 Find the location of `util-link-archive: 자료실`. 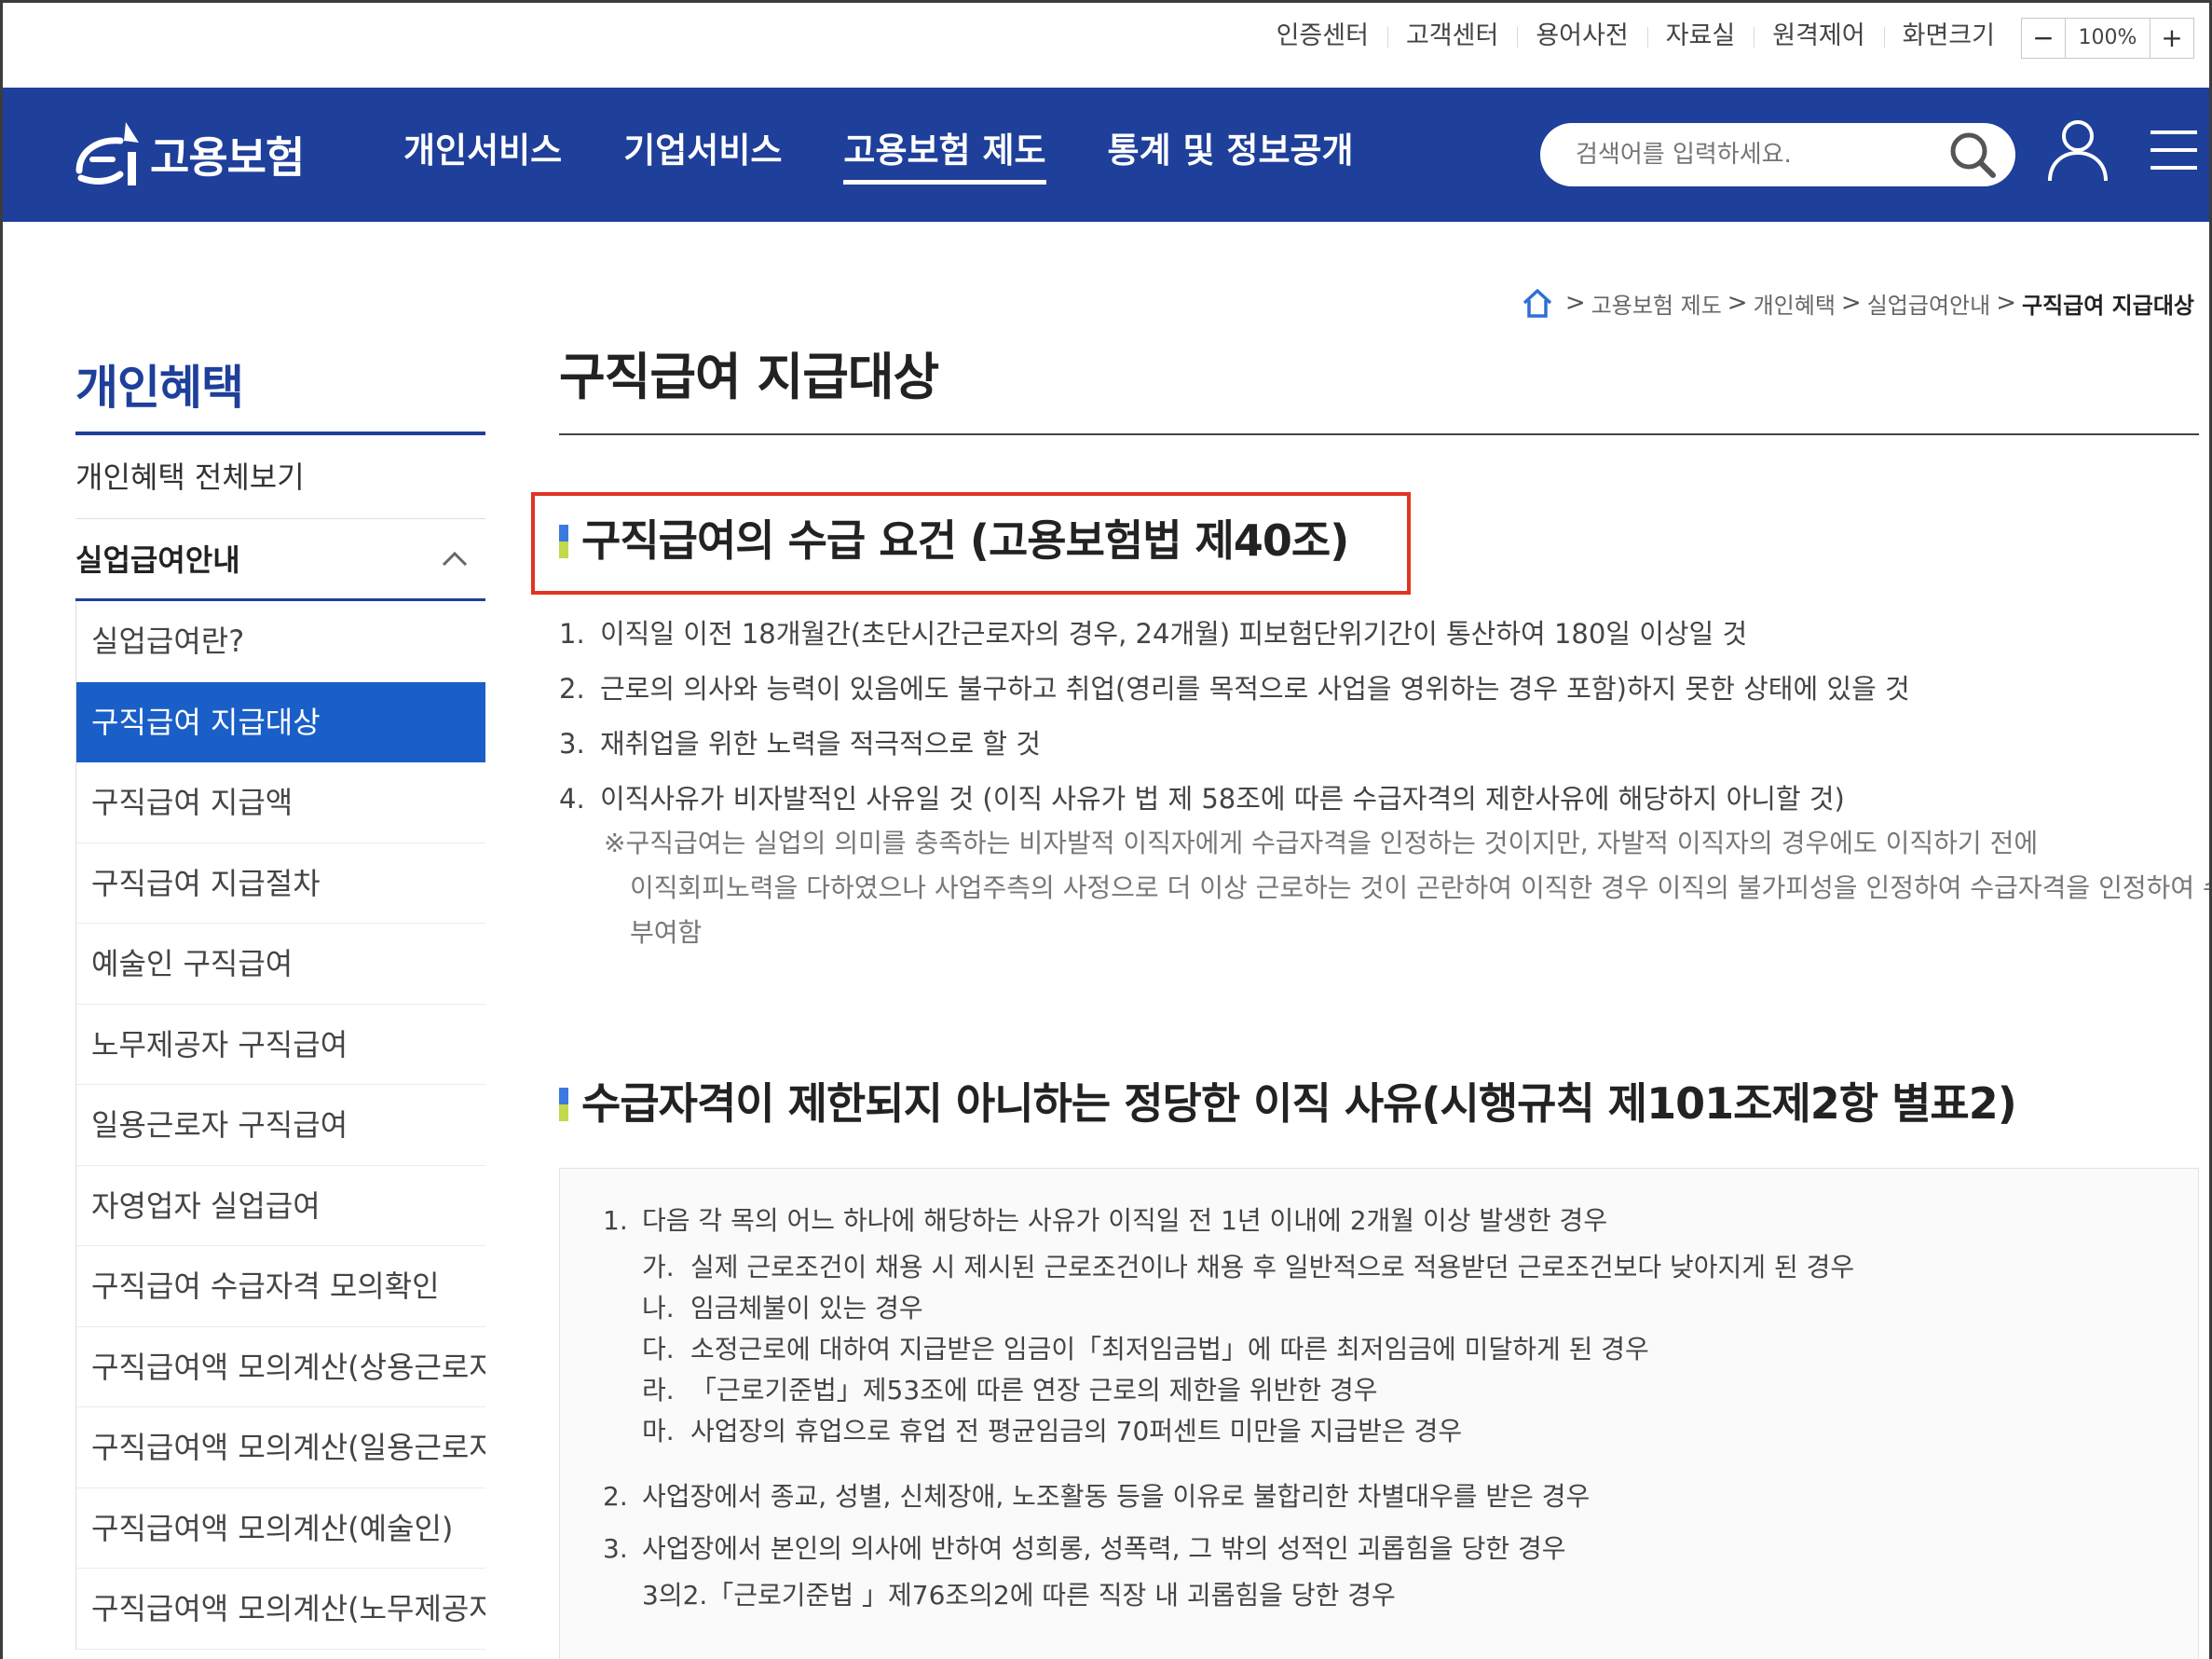

util-link-archive: 자료실 is located at coordinates (1700, 36).